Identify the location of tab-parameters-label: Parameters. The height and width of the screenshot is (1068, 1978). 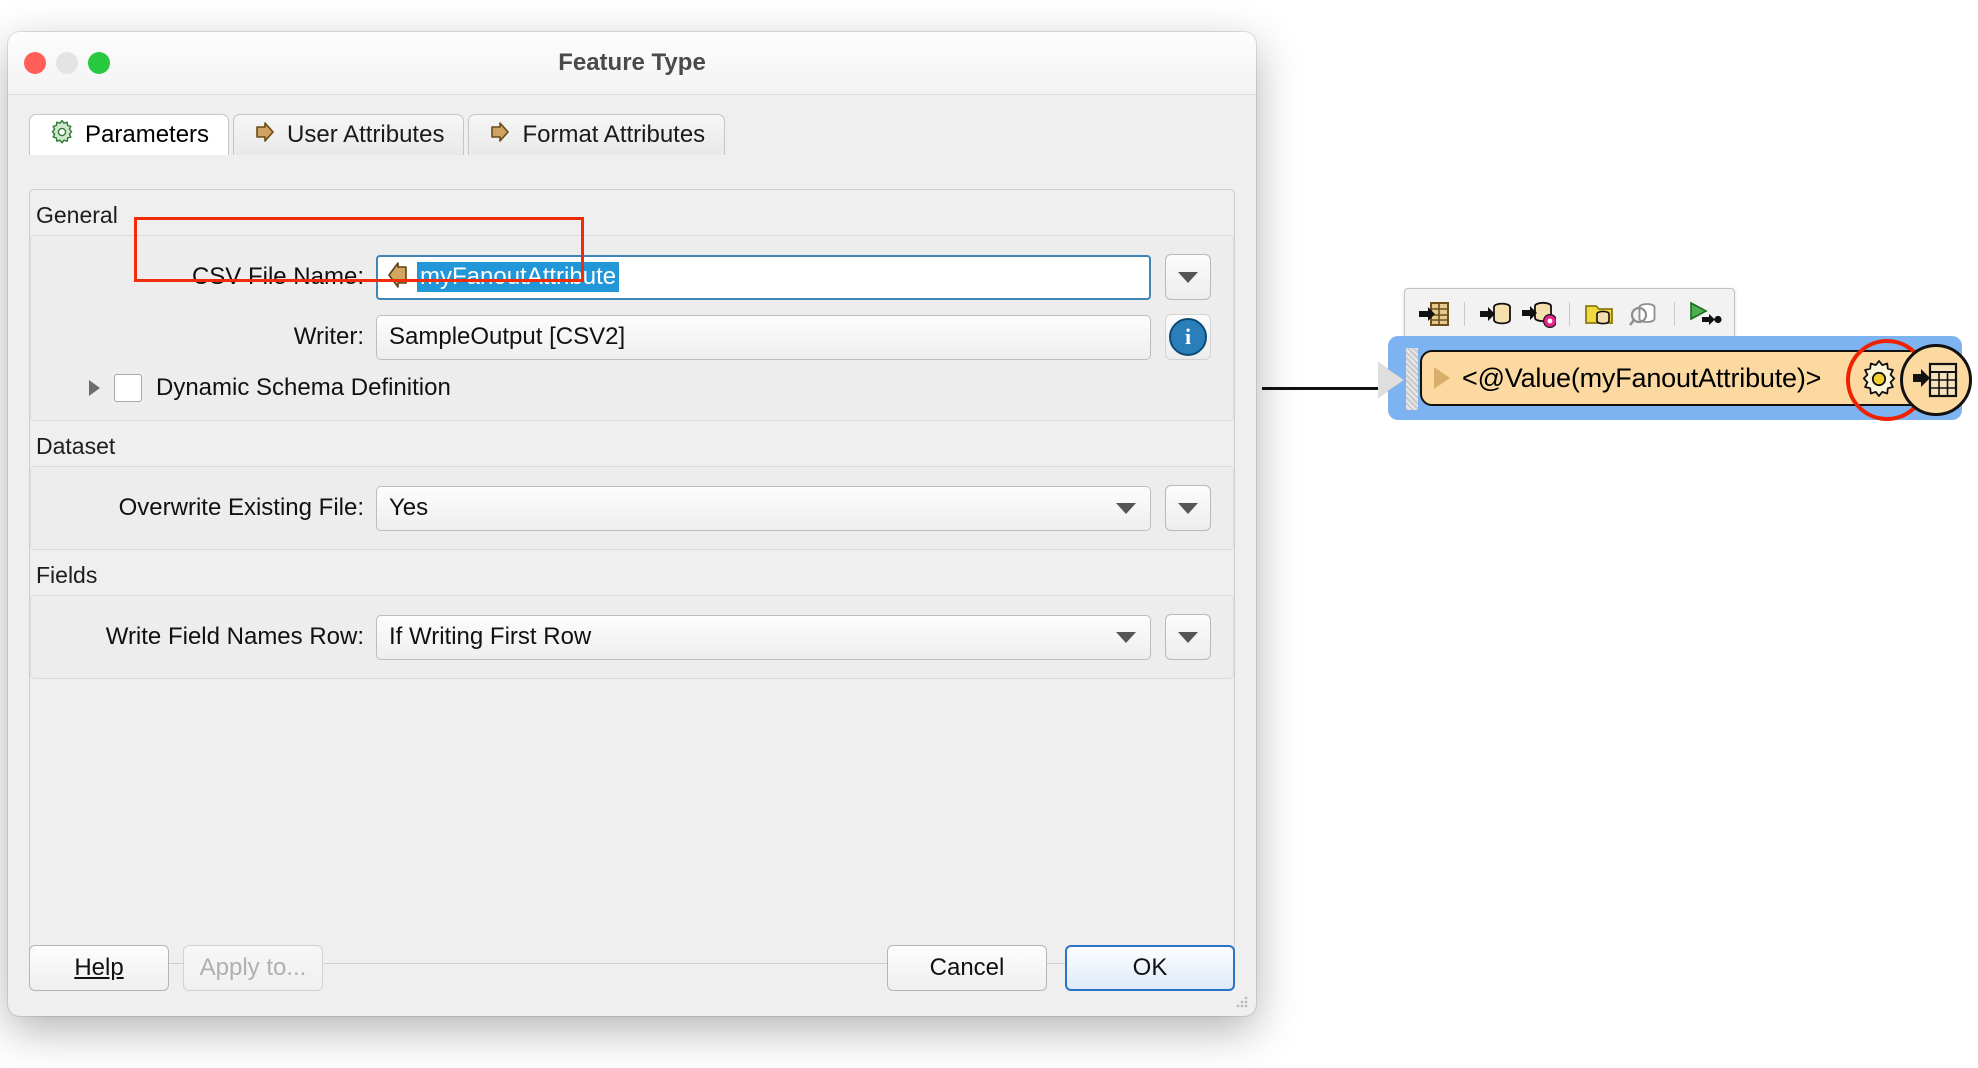
(147, 134).